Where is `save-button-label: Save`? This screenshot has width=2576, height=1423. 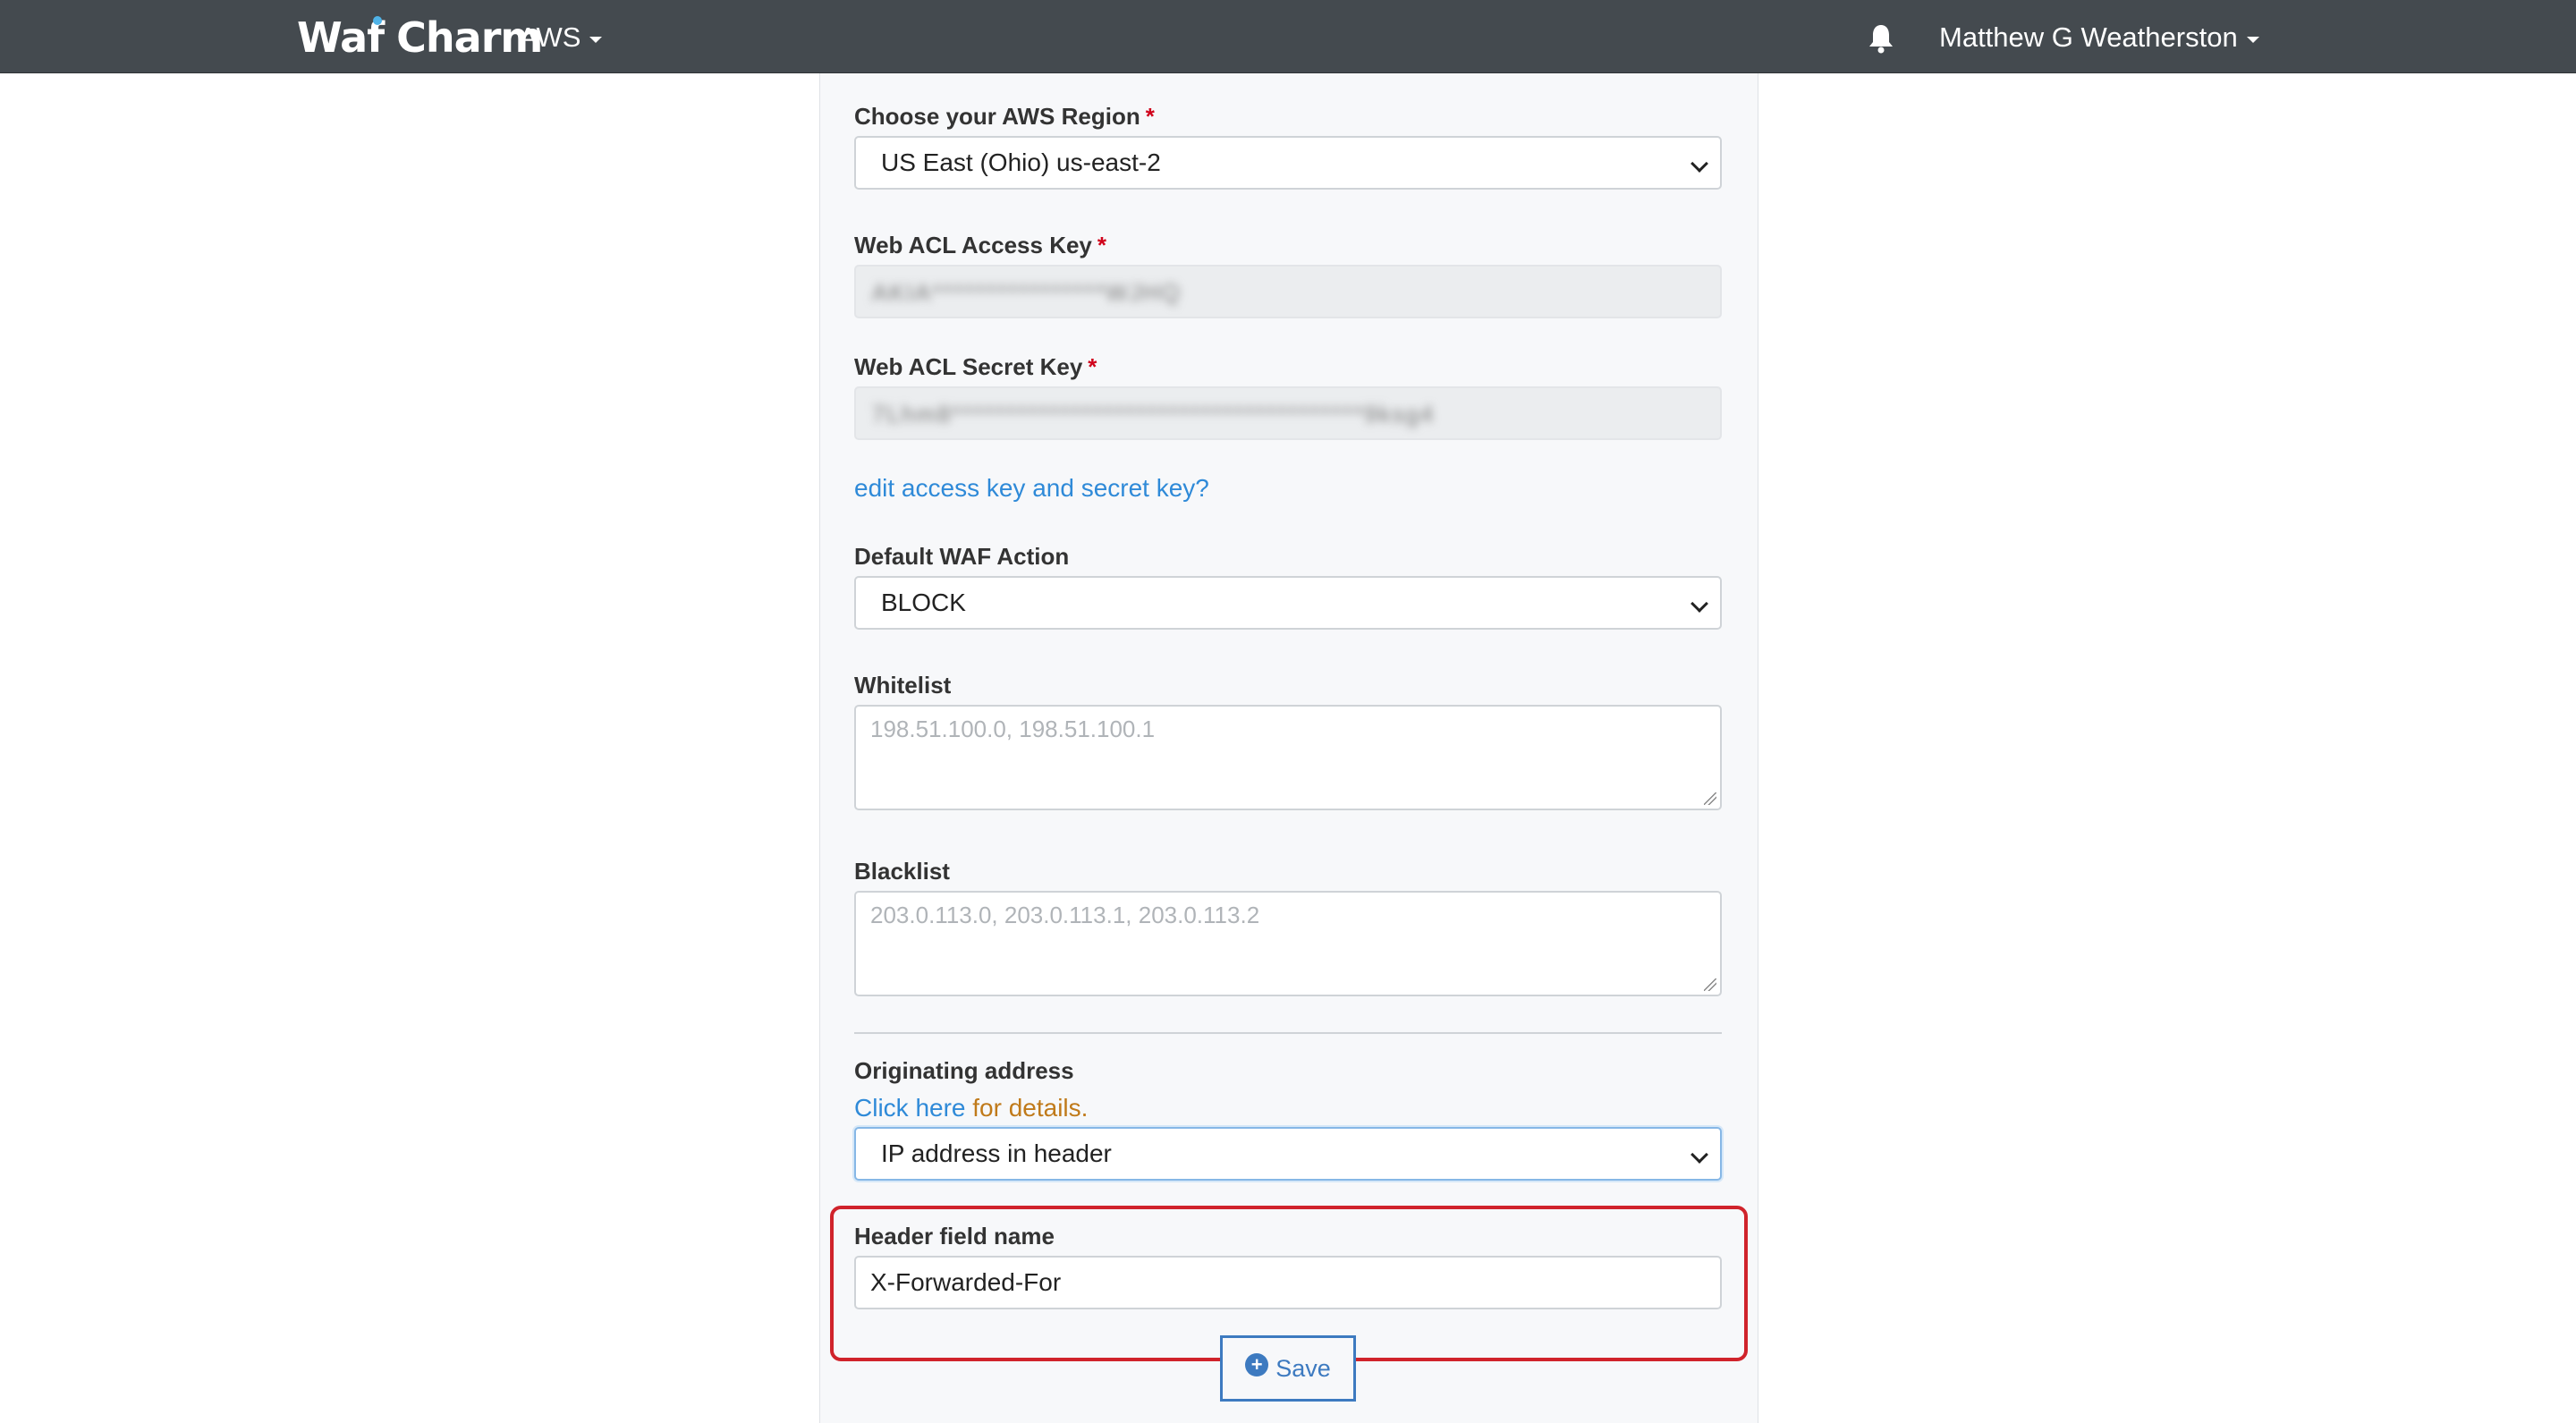 save-button-label: Save is located at coordinates (1303, 1368).